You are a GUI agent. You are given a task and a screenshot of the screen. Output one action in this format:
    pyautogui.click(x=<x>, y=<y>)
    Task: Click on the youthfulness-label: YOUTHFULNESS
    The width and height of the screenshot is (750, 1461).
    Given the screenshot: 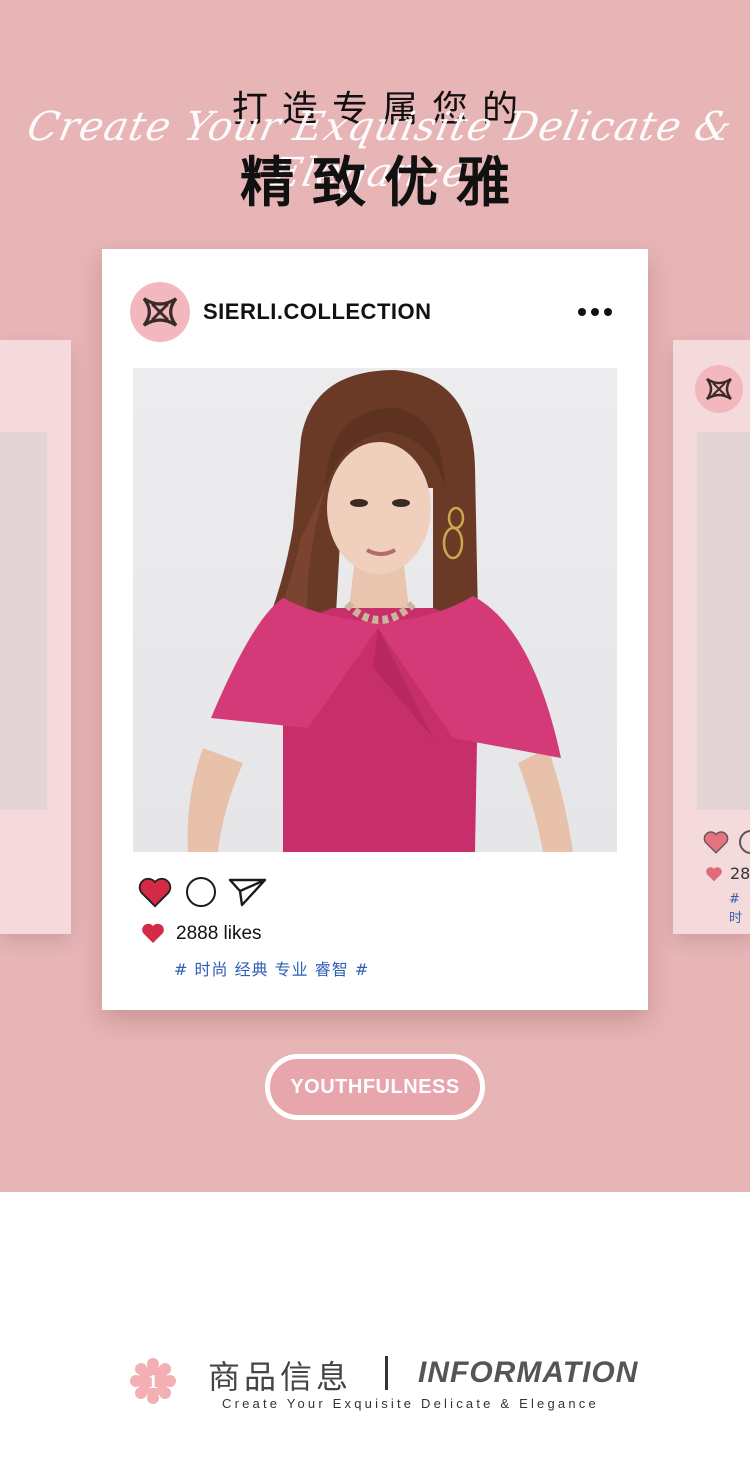 What is the action you would take?
    pyautogui.click(x=375, y=1086)
    